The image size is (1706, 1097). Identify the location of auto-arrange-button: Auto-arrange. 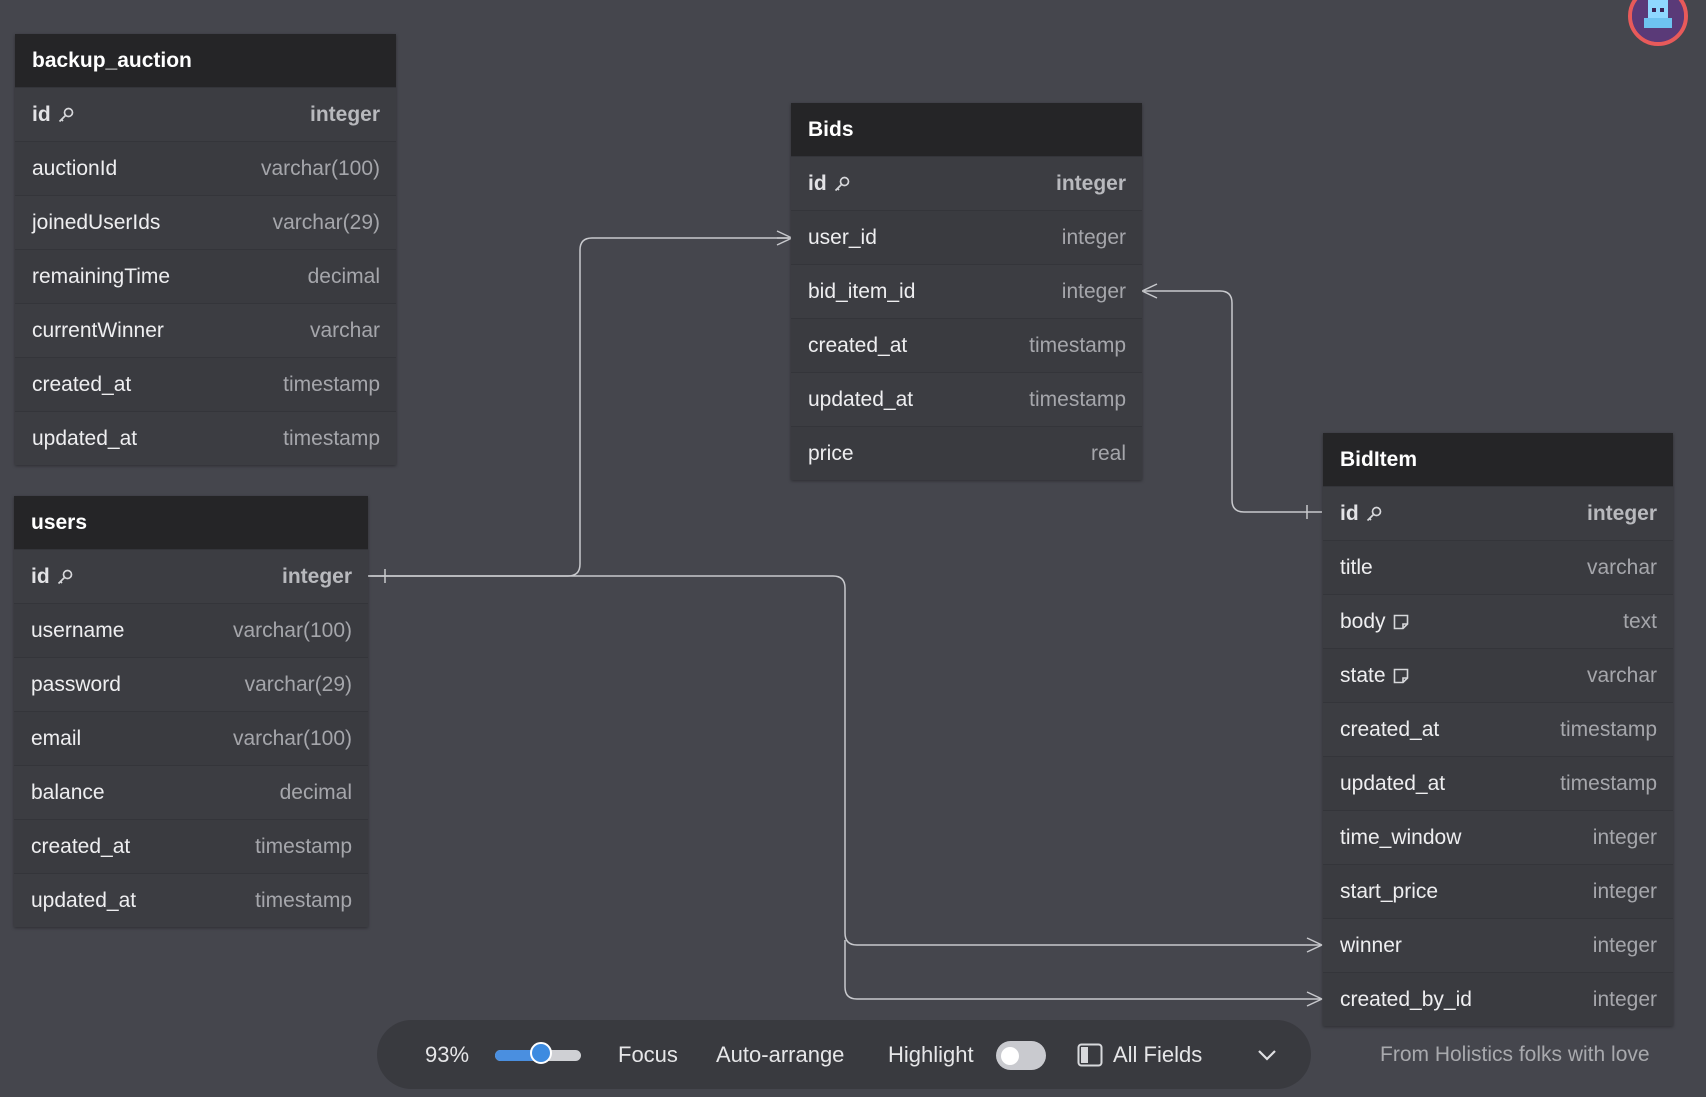
(780, 1054).